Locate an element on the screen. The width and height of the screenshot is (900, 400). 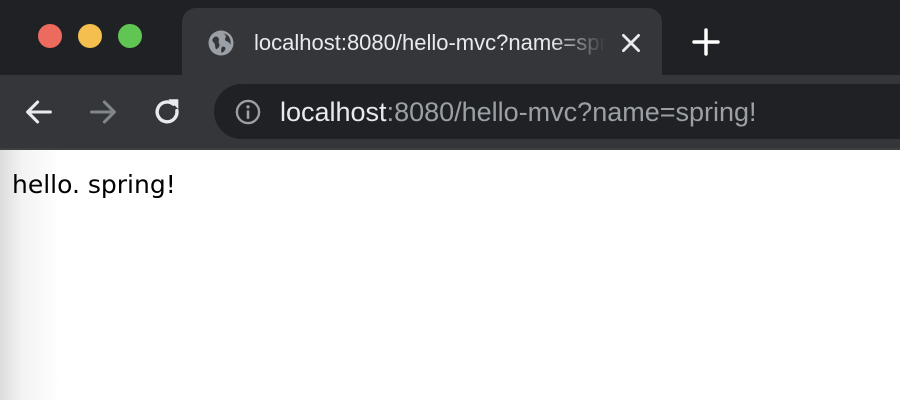
address-bar: localhost:8080/hello-mvc?name=spring! is located at coordinates (557, 111).